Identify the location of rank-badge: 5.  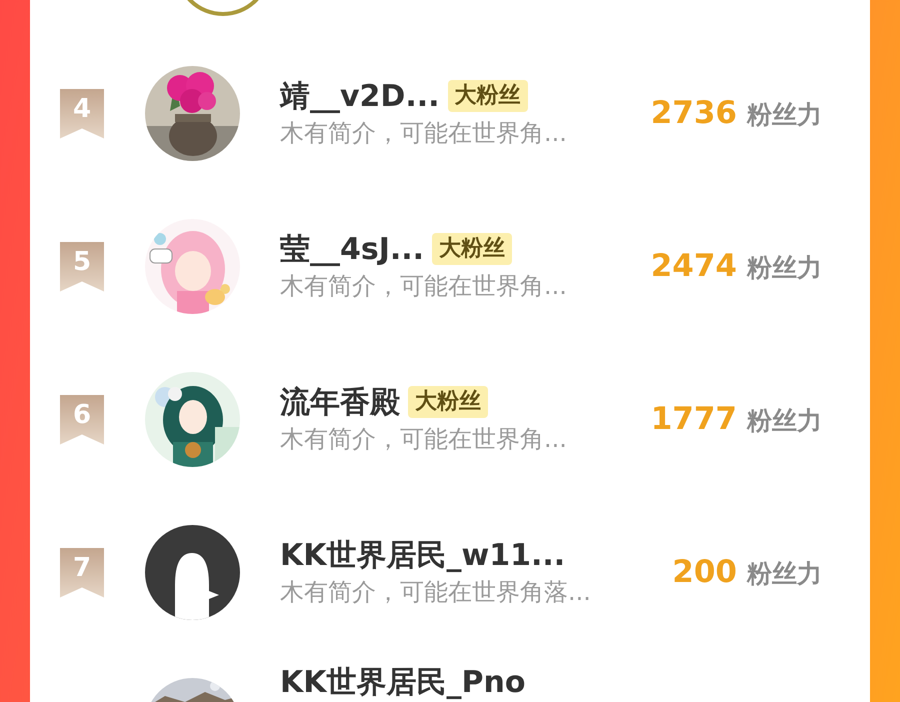
(82, 267).